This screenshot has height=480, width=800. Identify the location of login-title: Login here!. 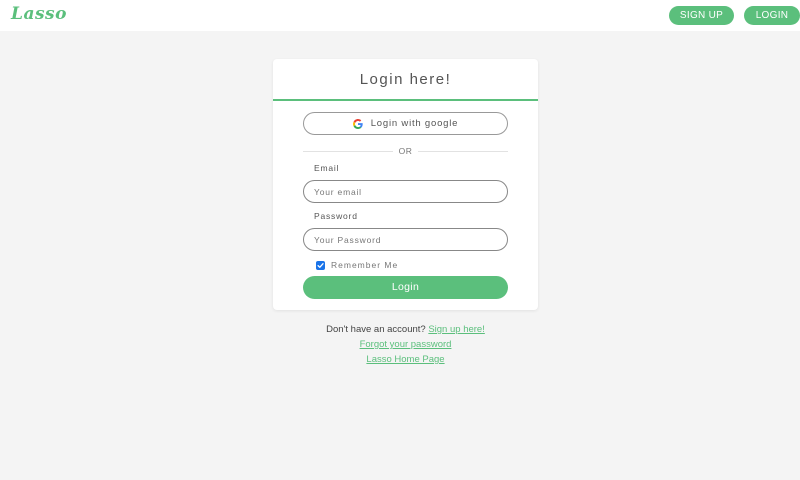
(405, 80).